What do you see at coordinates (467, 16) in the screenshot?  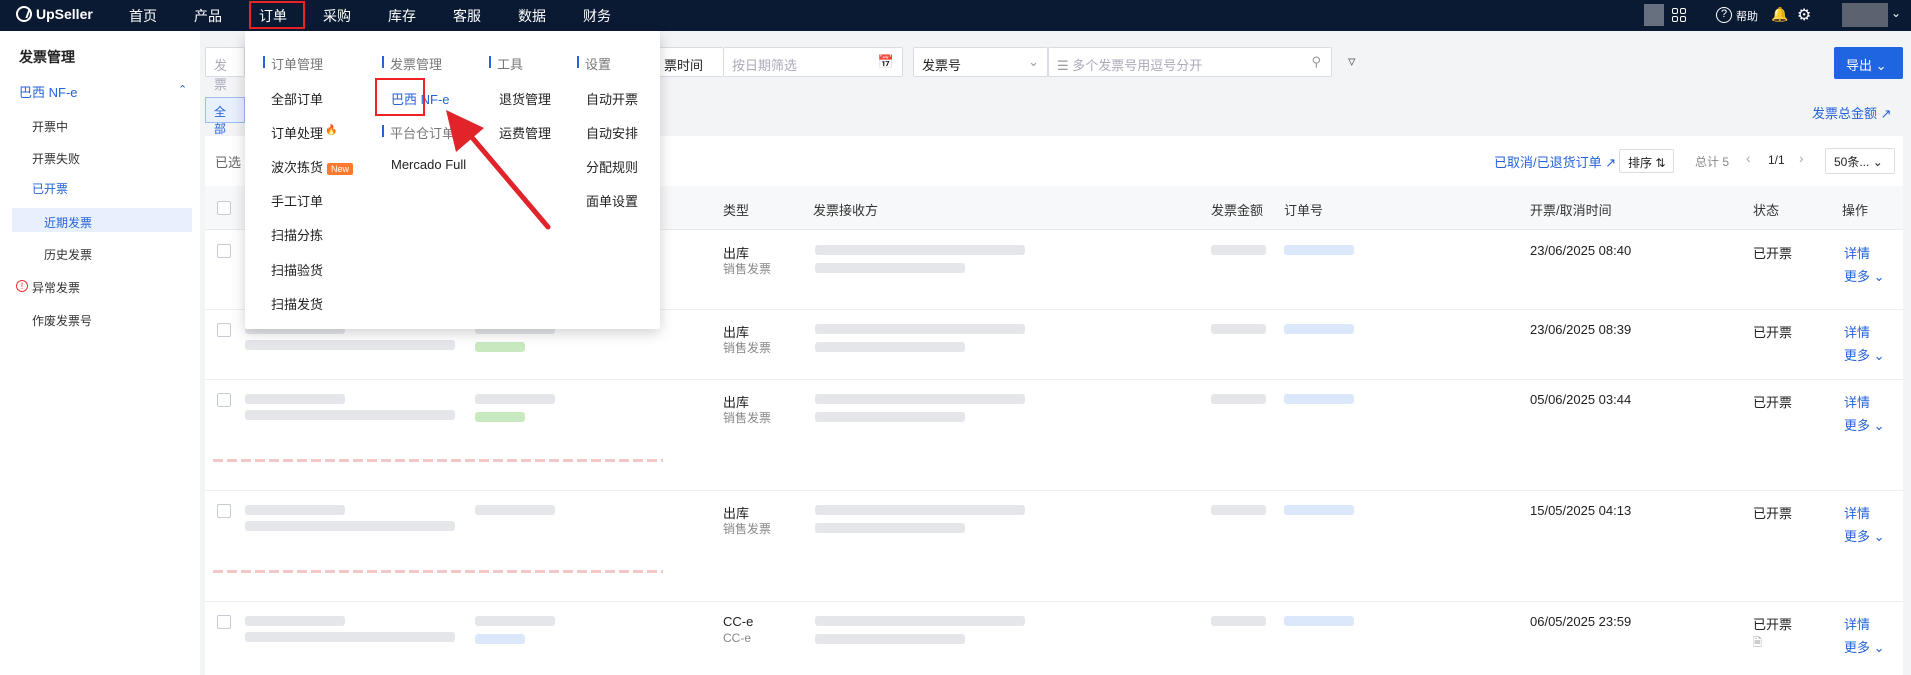 I see `nav-customer-service: 客服` at bounding box center [467, 16].